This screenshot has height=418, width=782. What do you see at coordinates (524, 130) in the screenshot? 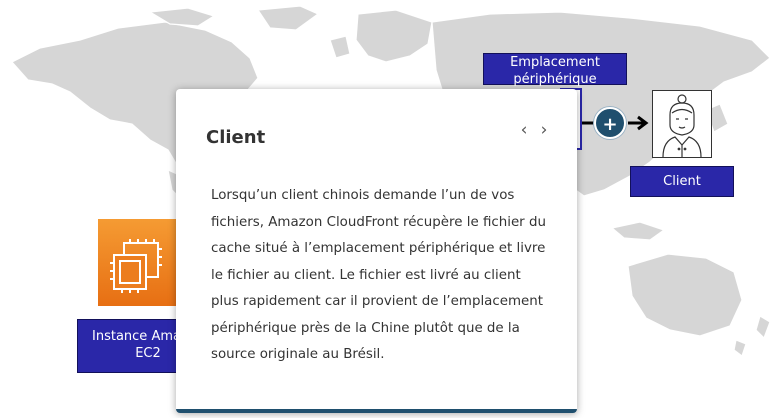
I see `prev-arrow-icon: ‹` at bounding box center [524, 130].